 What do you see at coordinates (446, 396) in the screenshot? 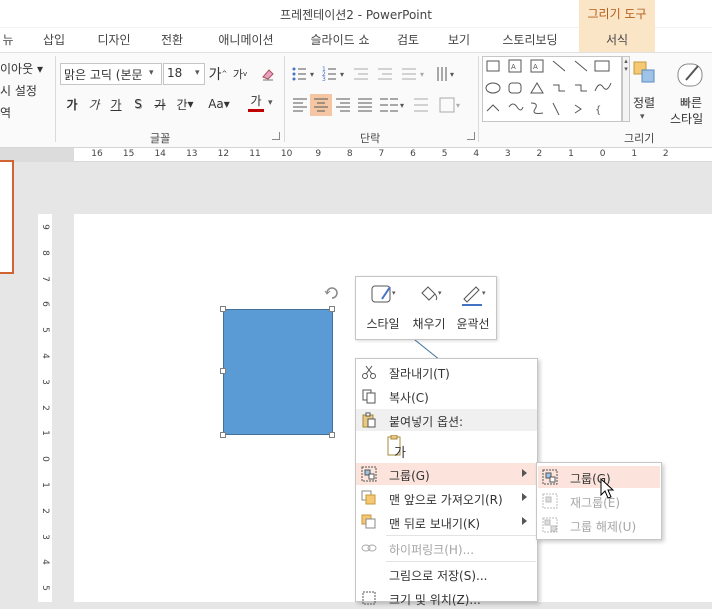
I see `menu-item-copy: 복사(C)` at bounding box center [446, 396].